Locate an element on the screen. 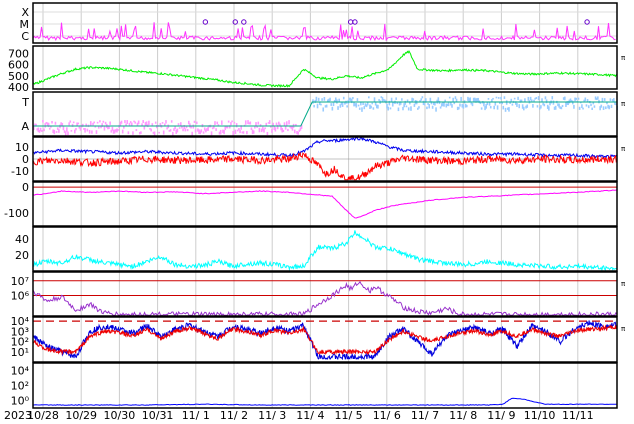  dst-tick: 0 is located at coordinates (25, 187).